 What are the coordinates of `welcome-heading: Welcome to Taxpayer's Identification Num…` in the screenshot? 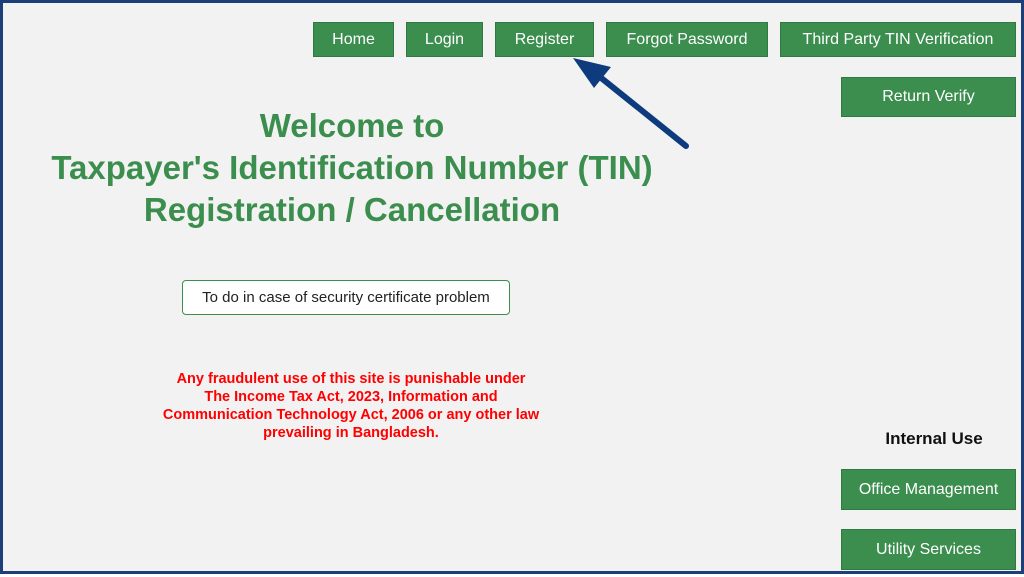 It's located at (352, 168).